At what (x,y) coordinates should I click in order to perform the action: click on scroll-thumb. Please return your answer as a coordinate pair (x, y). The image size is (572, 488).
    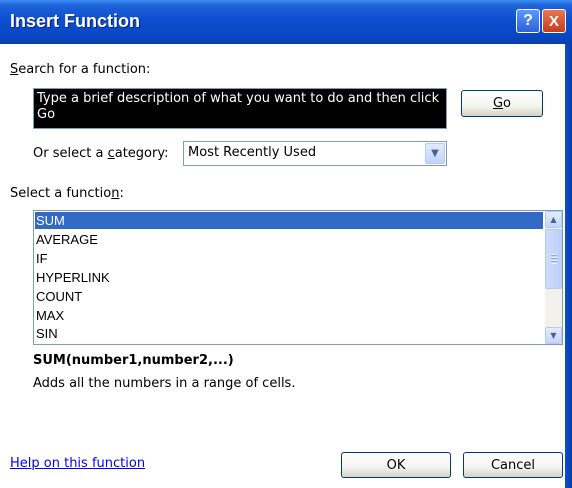
    Looking at the image, I should click on (553, 259).